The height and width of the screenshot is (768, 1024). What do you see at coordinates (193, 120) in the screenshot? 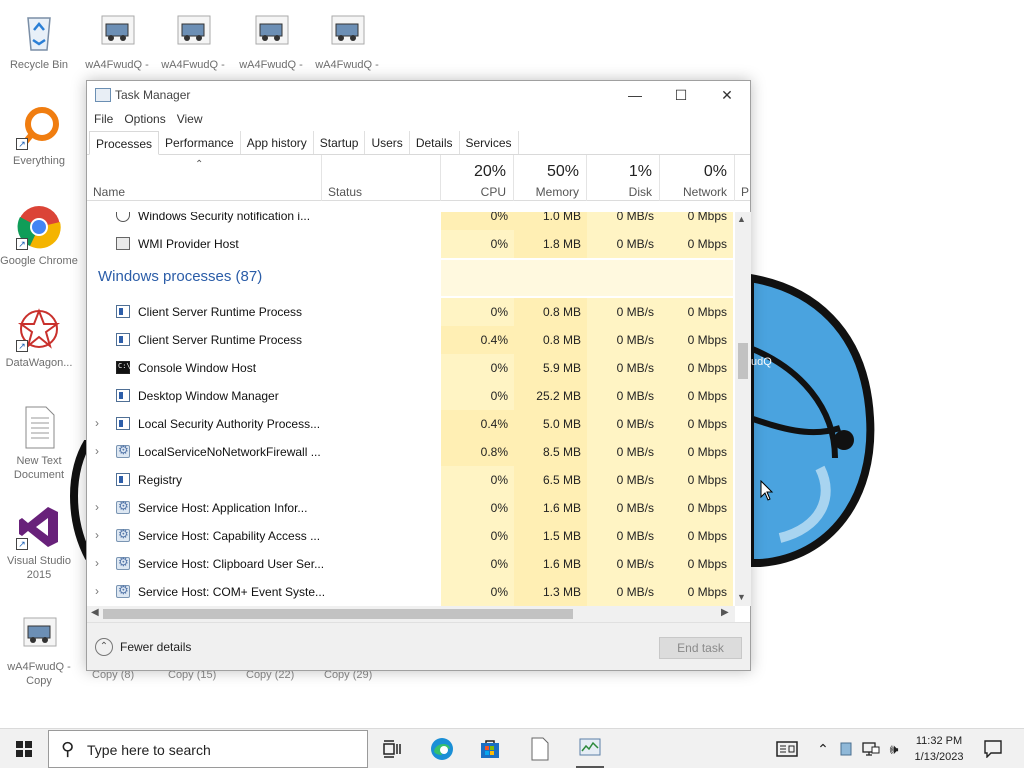
I see `menu-view: View` at bounding box center [193, 120].